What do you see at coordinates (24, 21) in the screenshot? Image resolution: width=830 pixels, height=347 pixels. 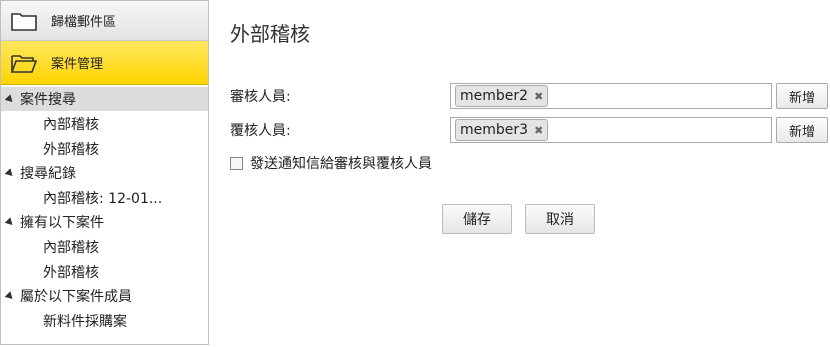 I see `folder-icon` at bounding box center [24, 21].